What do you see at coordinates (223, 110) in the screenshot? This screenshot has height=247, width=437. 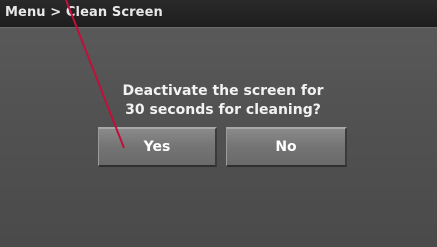 I see `prompt-line-2: 30 seconds for cleaning?` at bounding box center [223, 110].